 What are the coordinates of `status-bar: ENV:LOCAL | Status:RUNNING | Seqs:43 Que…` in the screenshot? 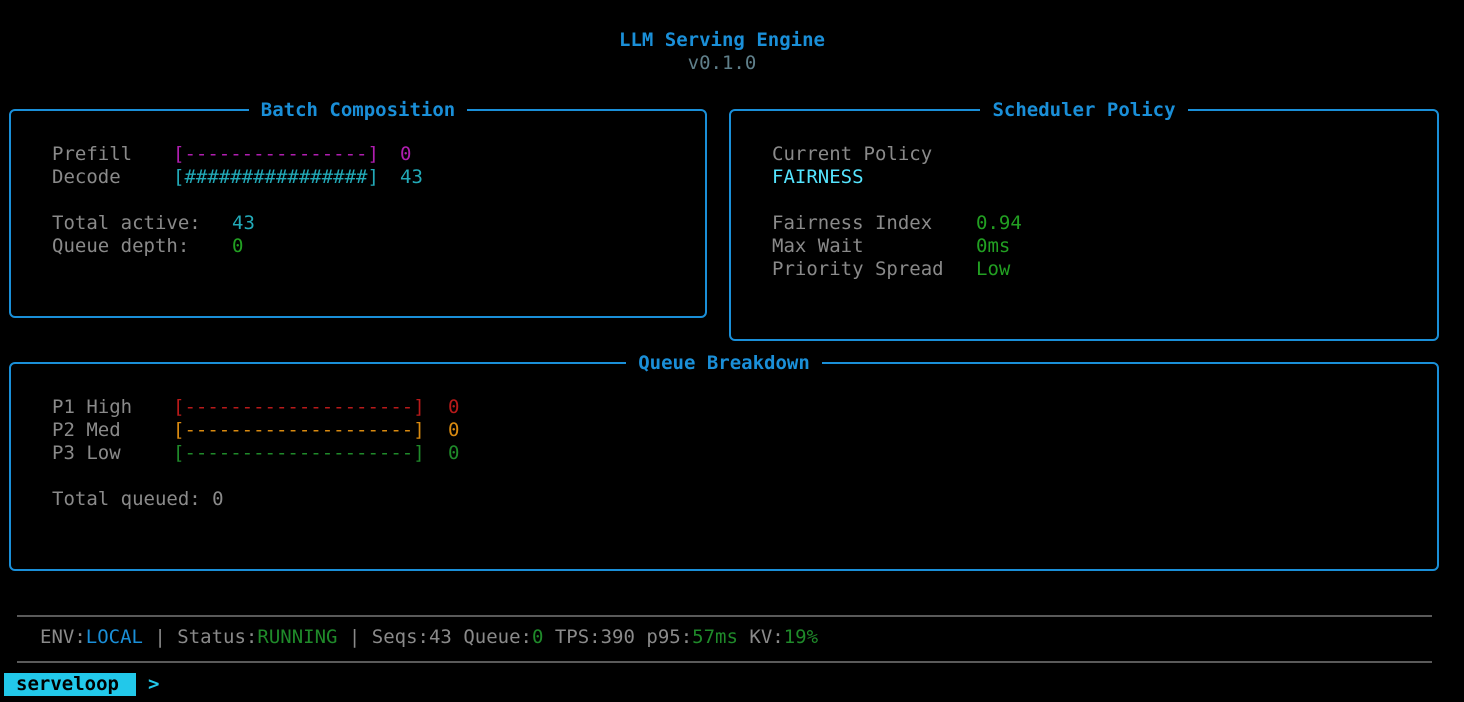 It's located at (429, 637).